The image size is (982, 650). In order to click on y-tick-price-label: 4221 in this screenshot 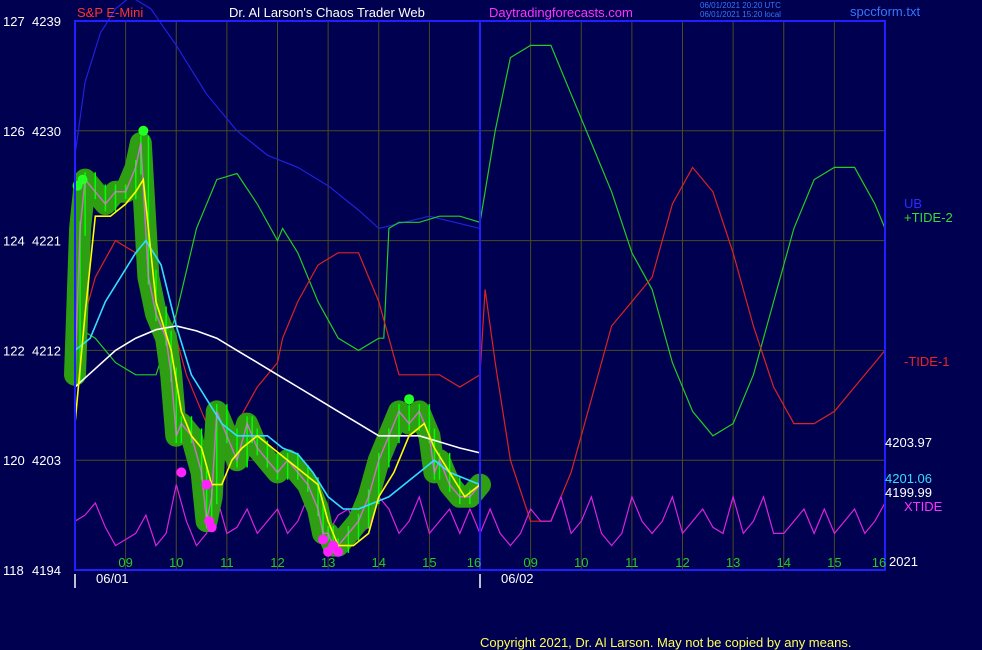, I will do `click(46, 241)`.